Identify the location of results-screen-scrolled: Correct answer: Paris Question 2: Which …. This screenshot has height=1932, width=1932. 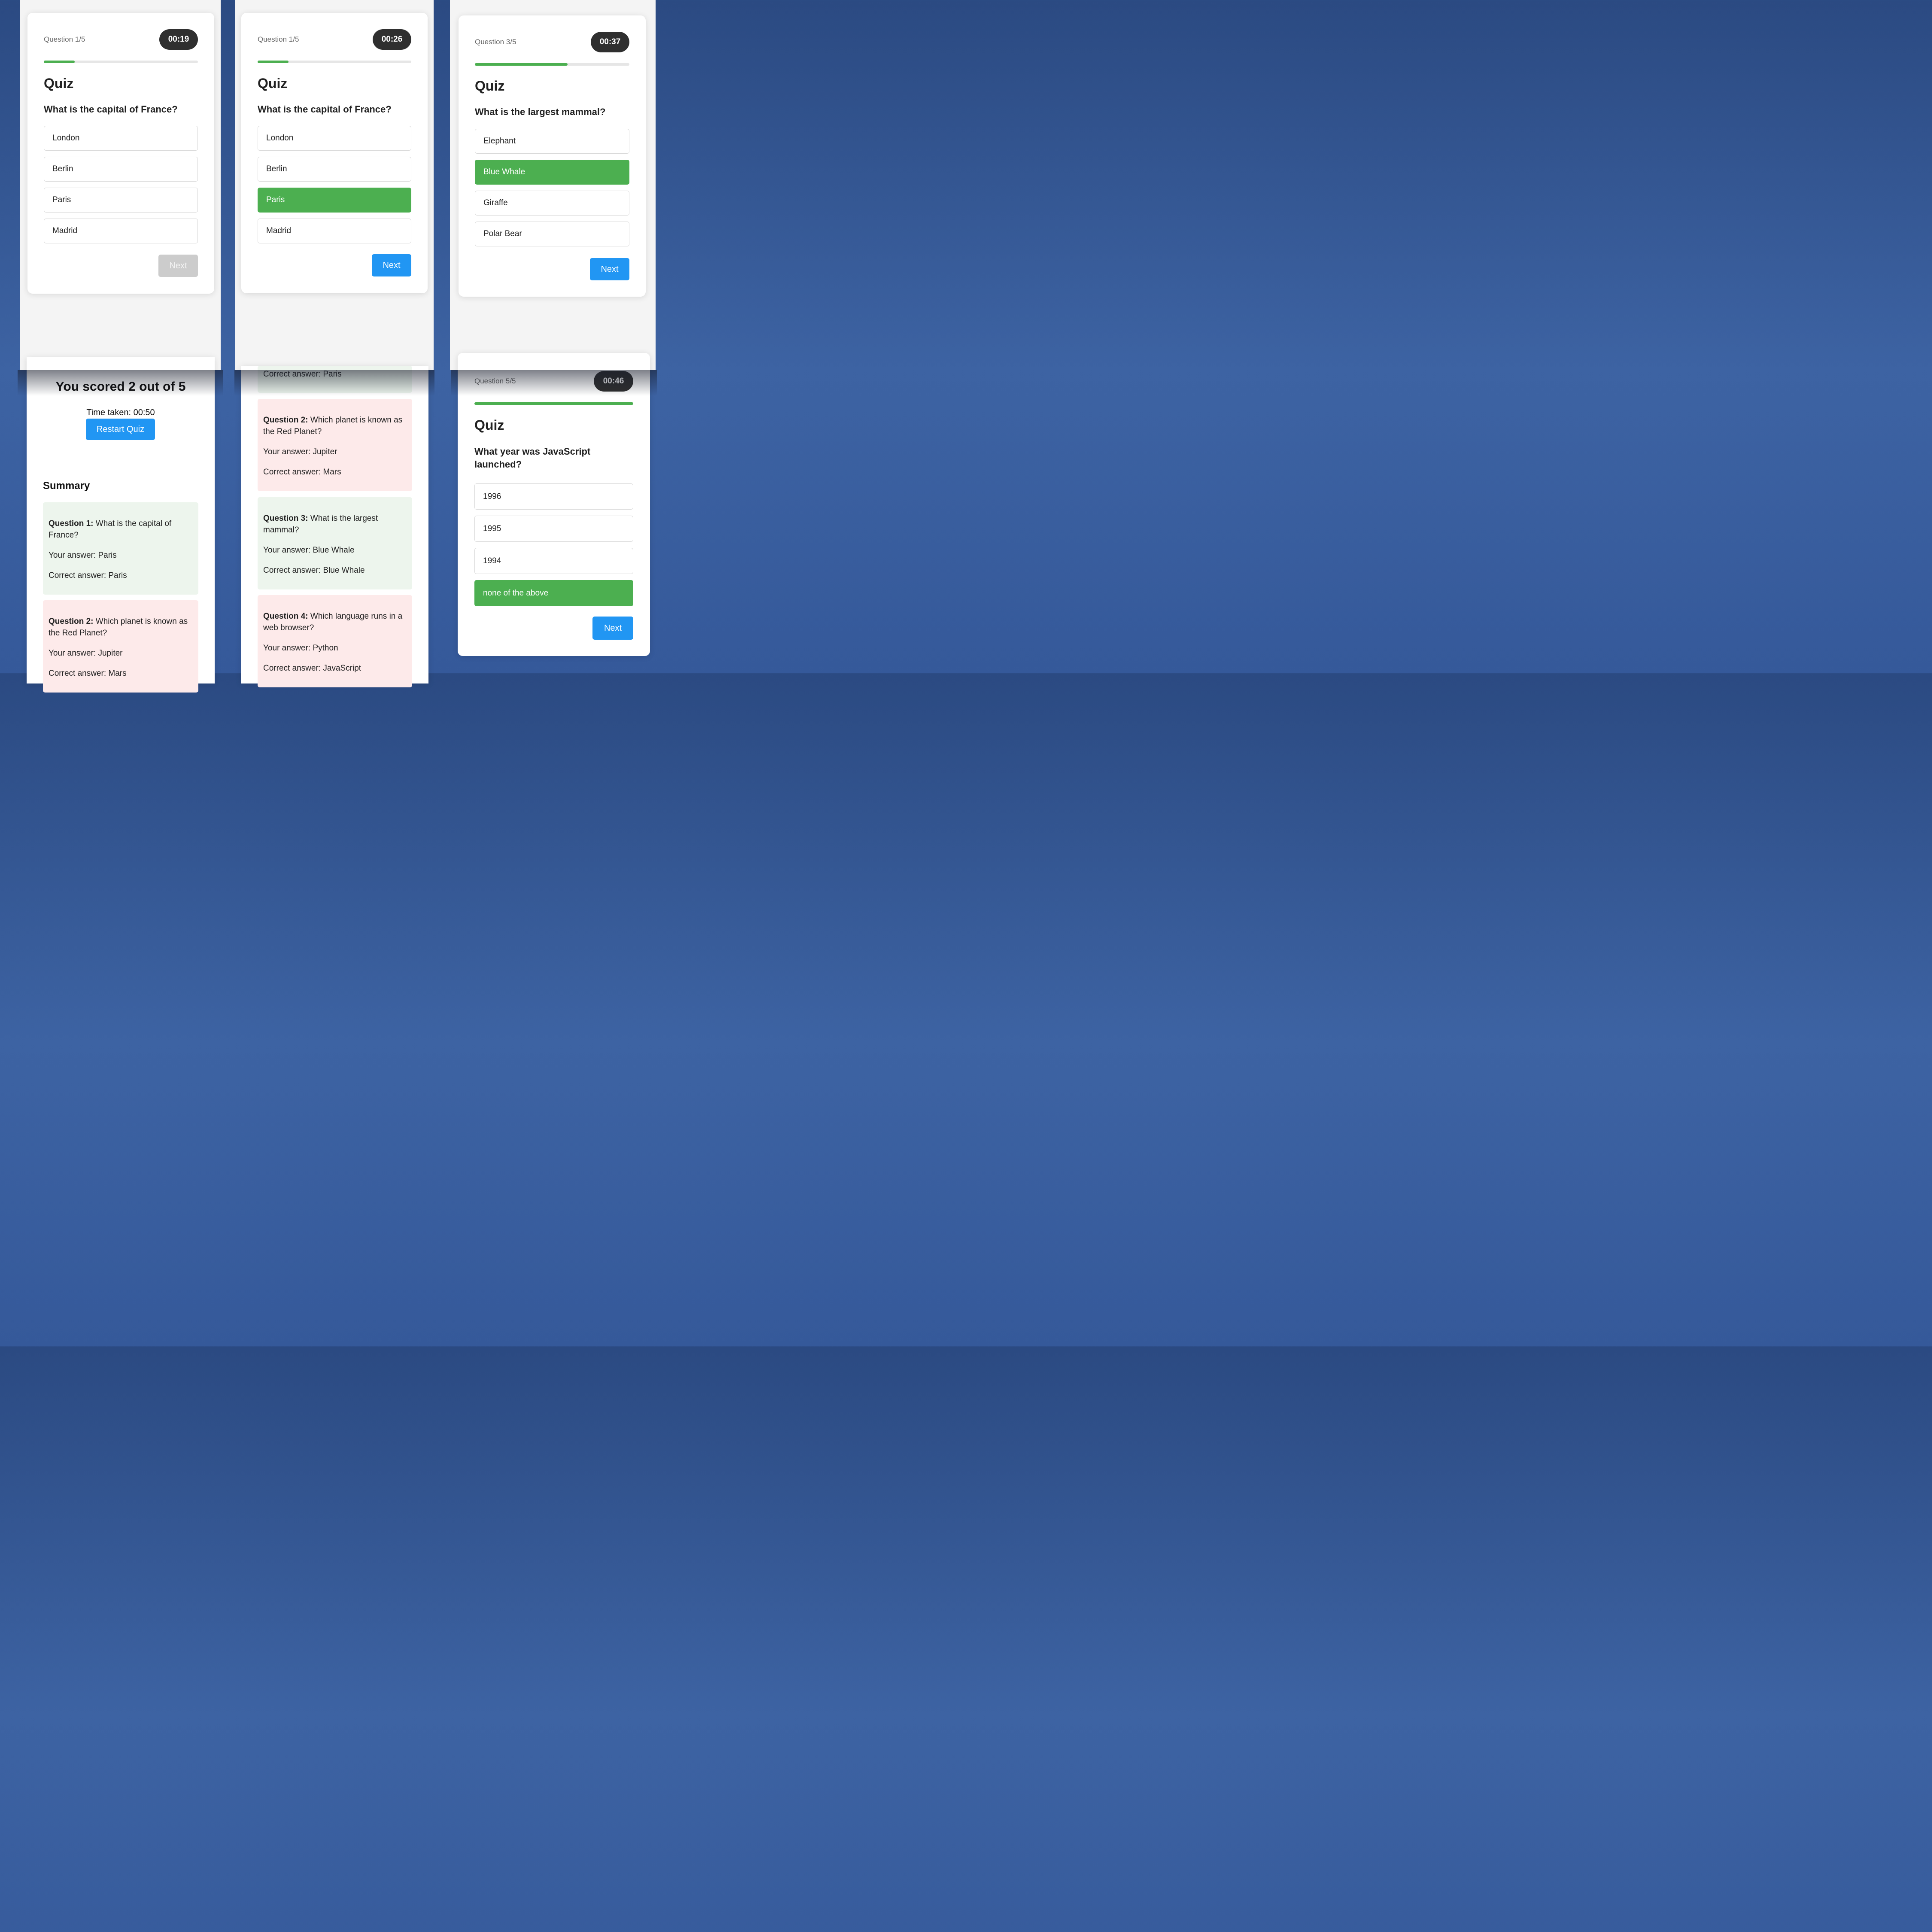
(334, 526).